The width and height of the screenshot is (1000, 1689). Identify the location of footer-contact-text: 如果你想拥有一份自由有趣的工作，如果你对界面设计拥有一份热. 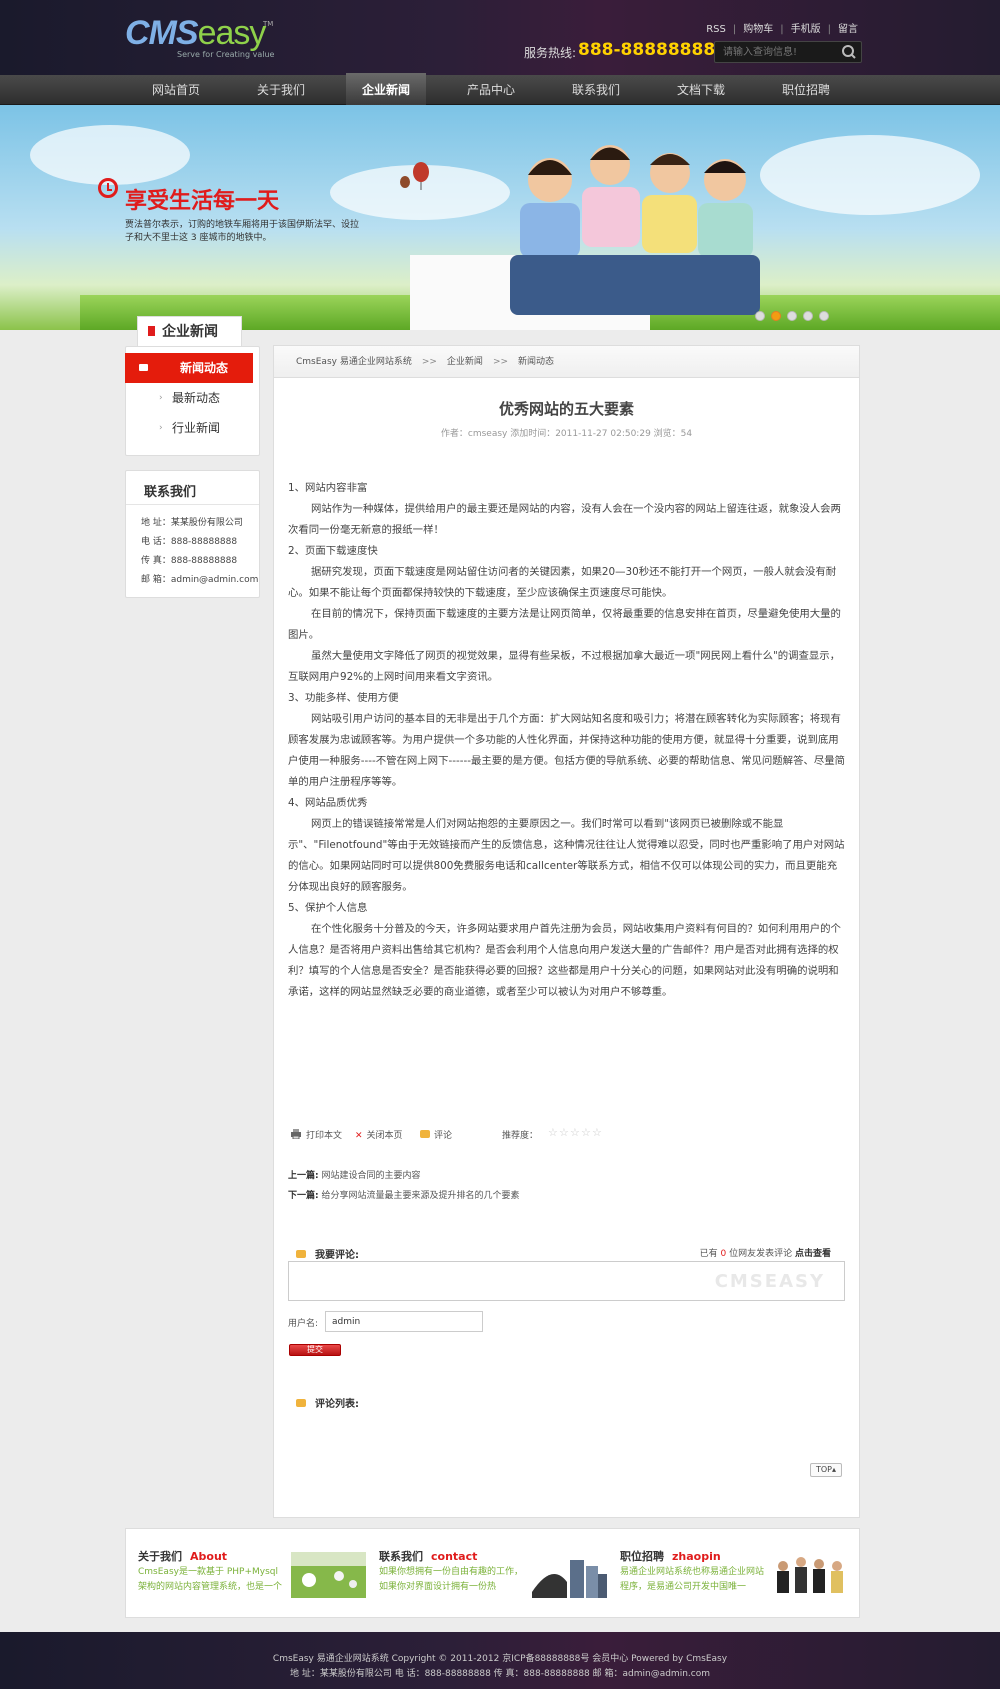
(451, 1579).